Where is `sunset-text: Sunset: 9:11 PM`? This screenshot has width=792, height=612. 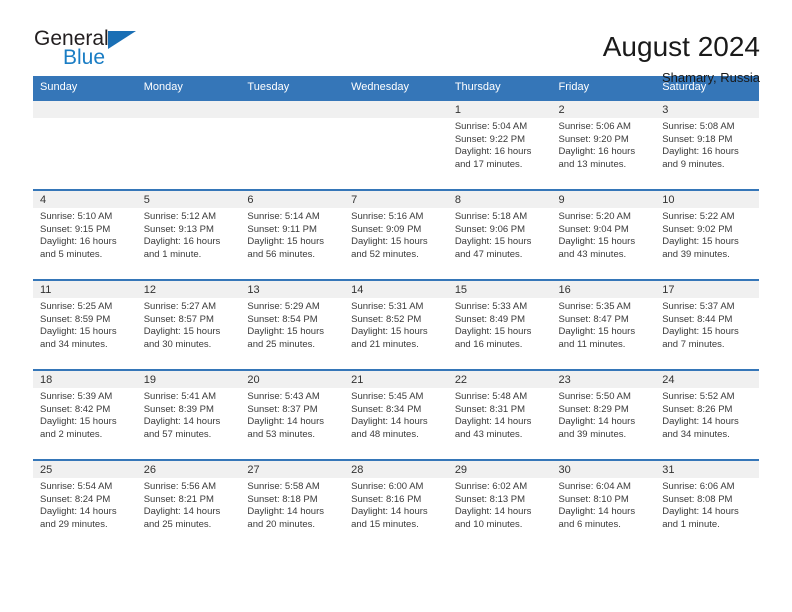
sunset-text: Sunset: 9:11 PM is located at coordinates (282, 229).